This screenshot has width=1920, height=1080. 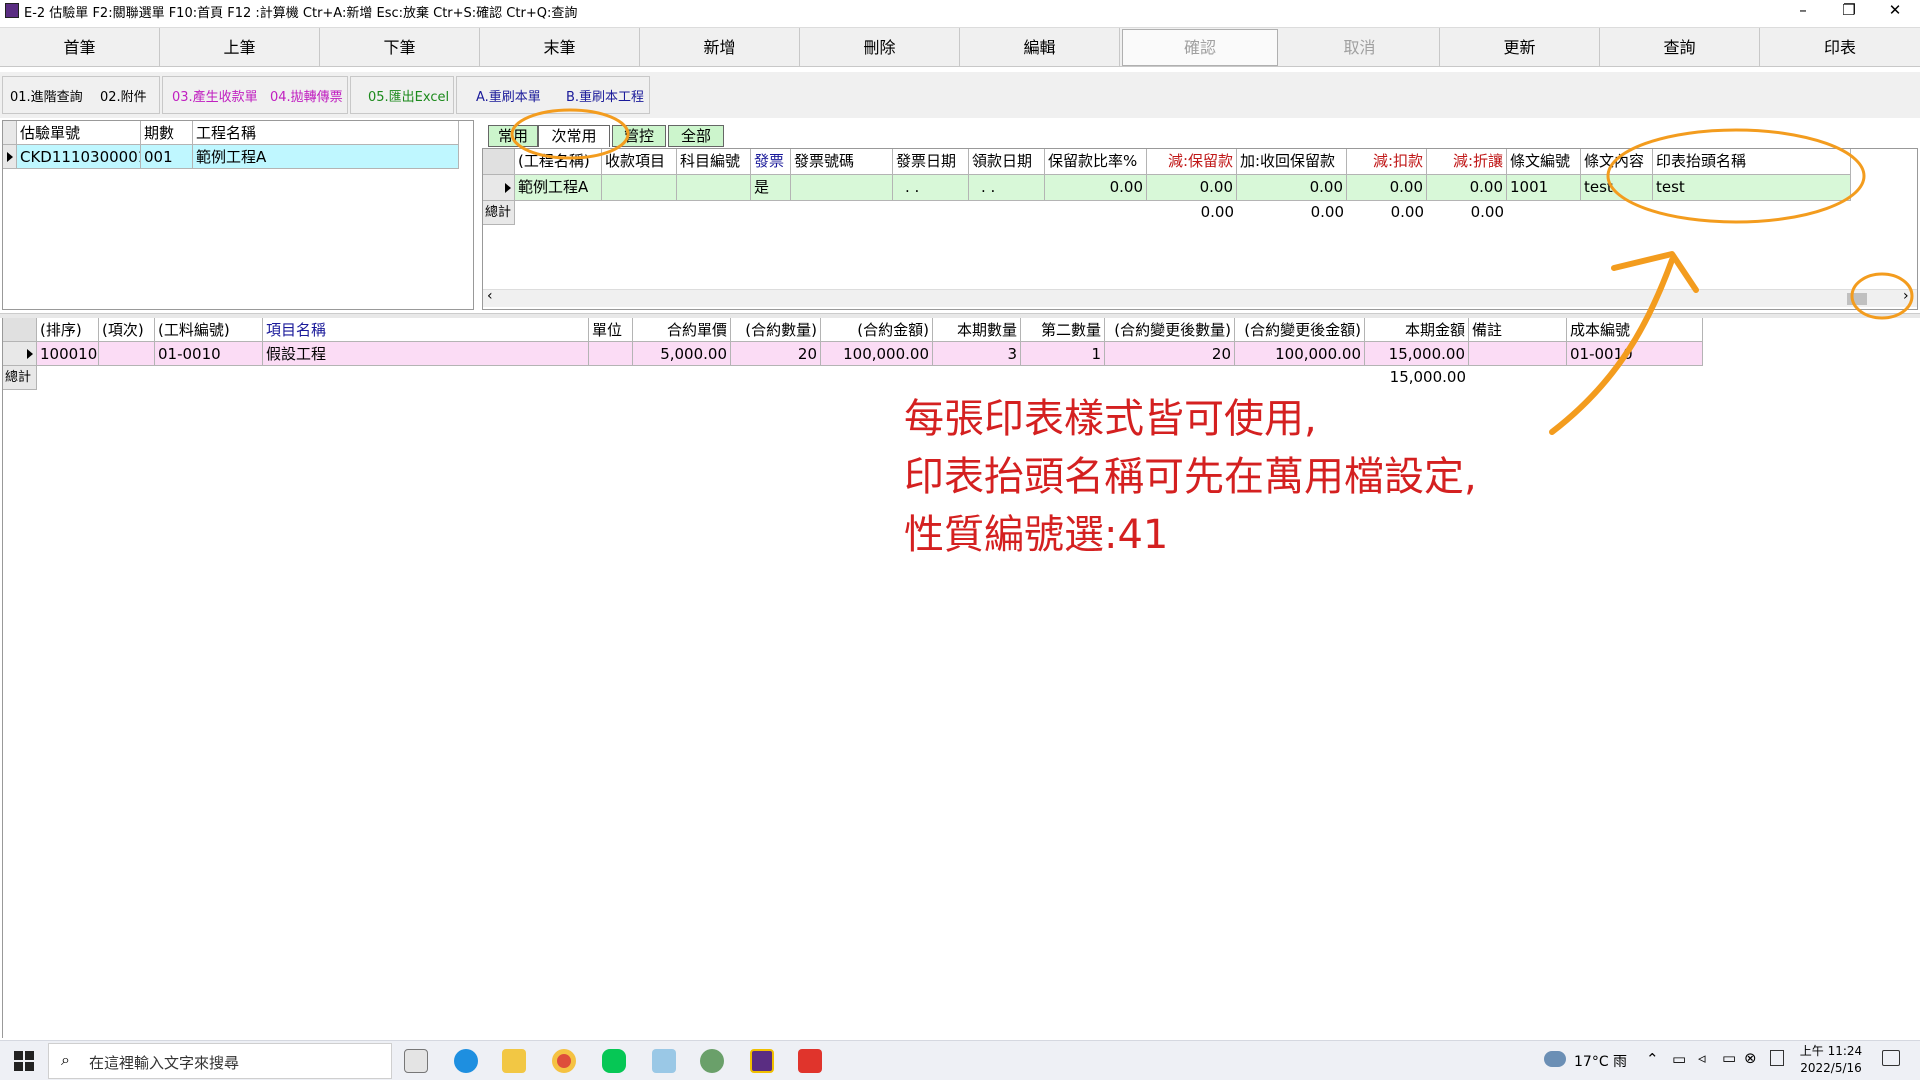 What do you see at coordinates (1831, 1068) in the screenshot?
I see `clock-date: 2022/5/16` at bounding box center [1831, 1068].